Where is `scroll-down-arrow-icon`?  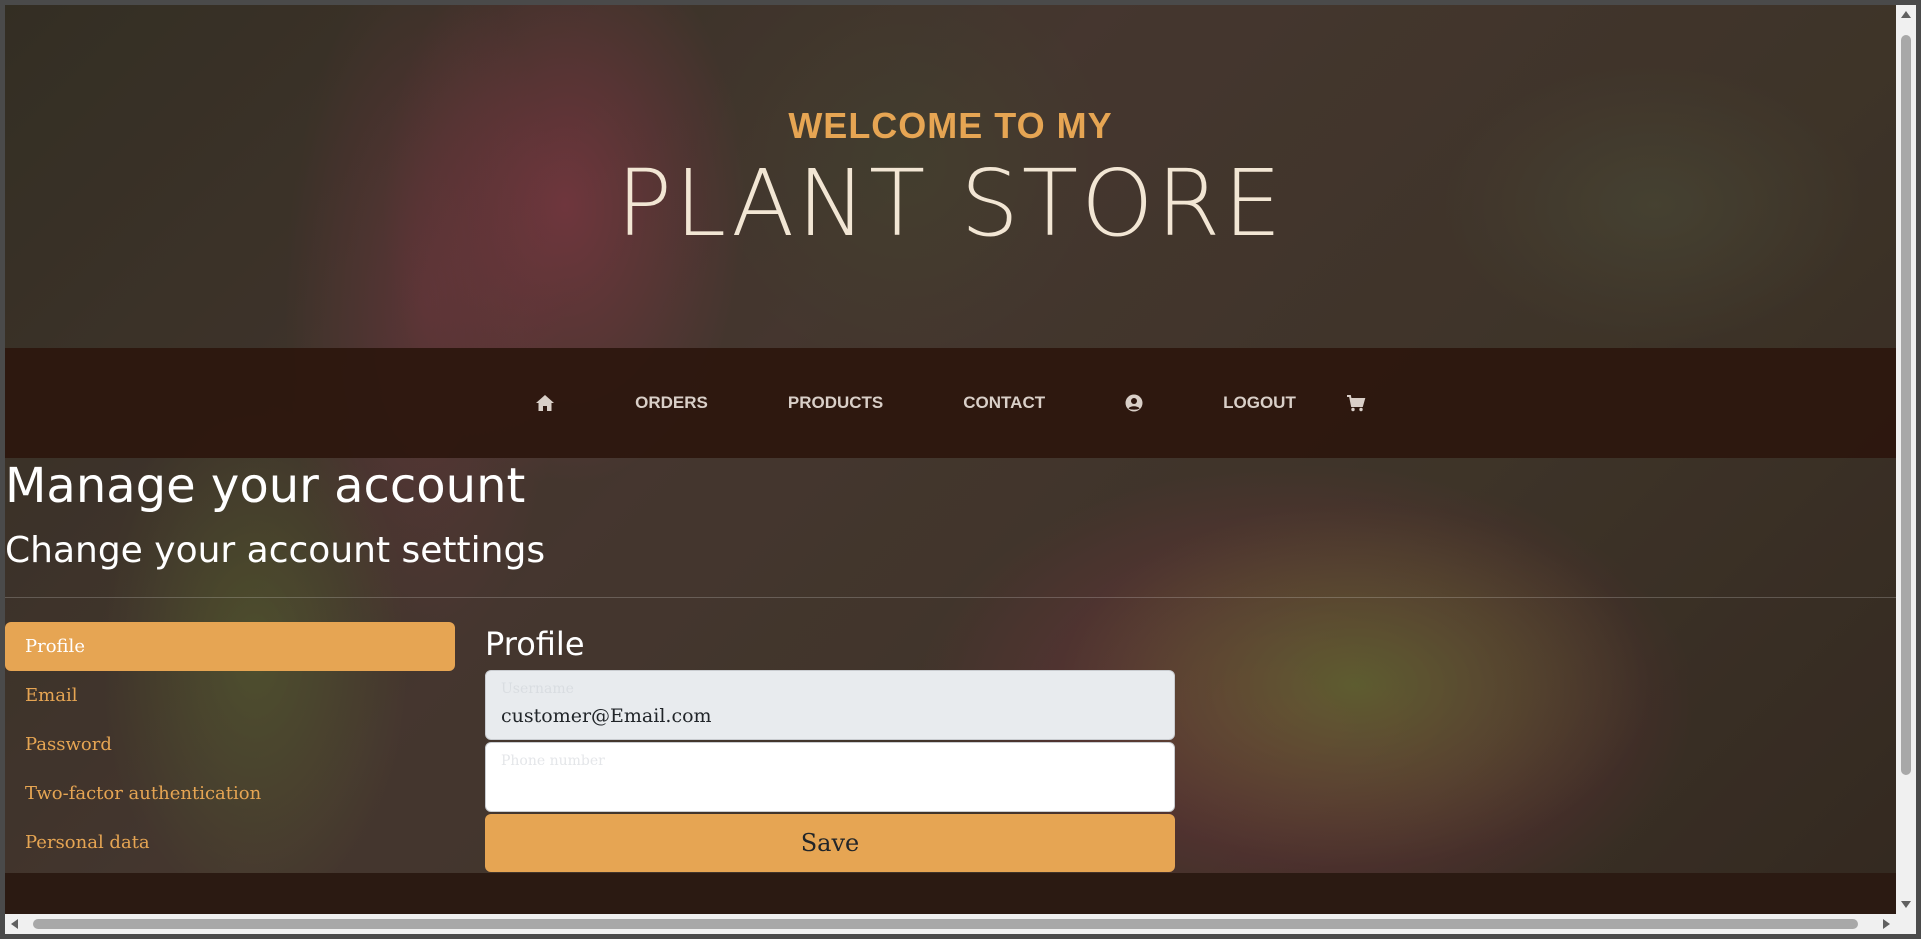
scroll-down-arrow-icon is located at coordinates (1906, 904).